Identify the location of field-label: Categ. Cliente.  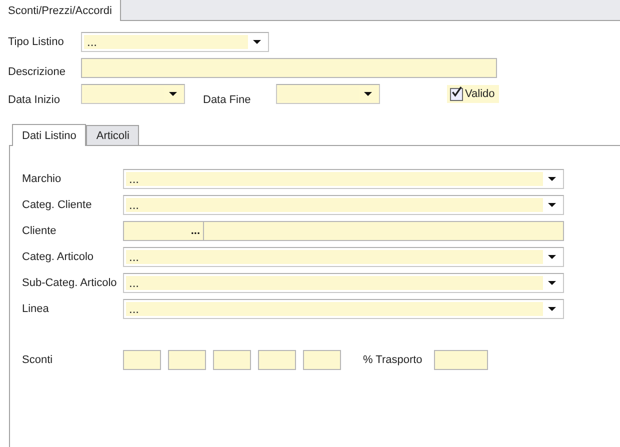
(57, 205).